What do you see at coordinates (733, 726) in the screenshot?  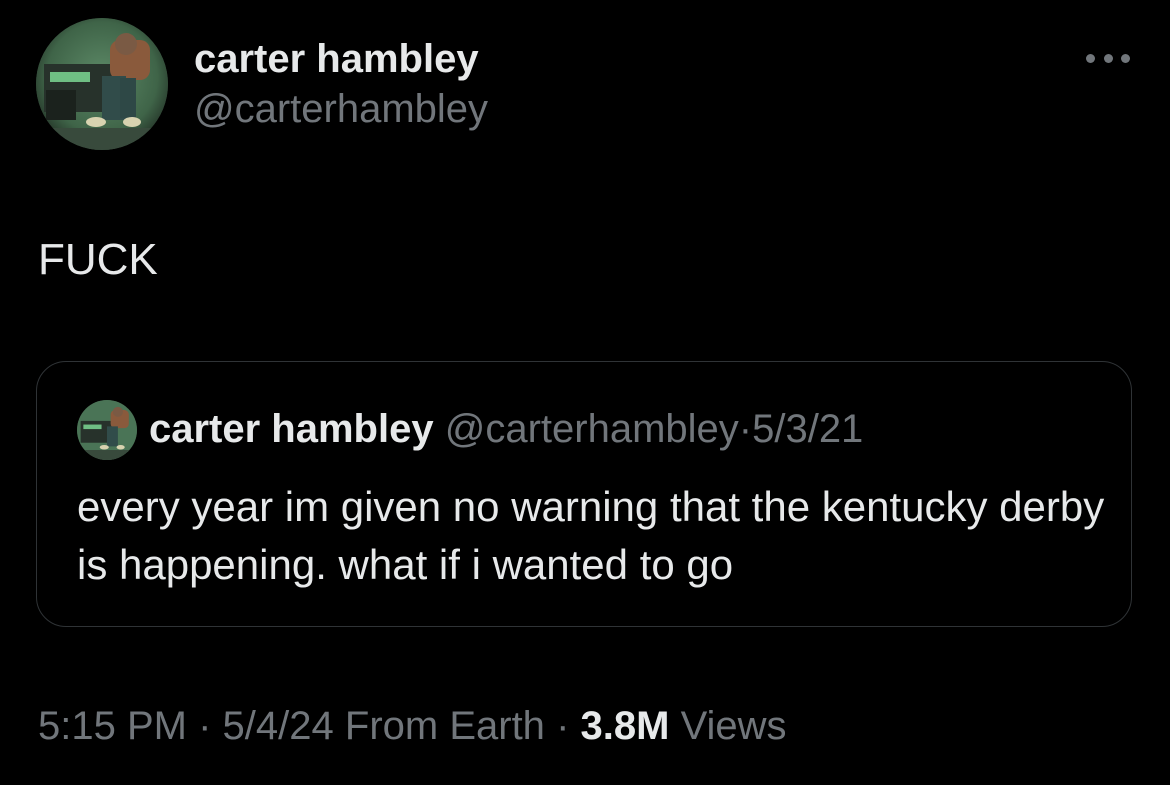 I see `views-label: Views` at bounding box center [733, 726].